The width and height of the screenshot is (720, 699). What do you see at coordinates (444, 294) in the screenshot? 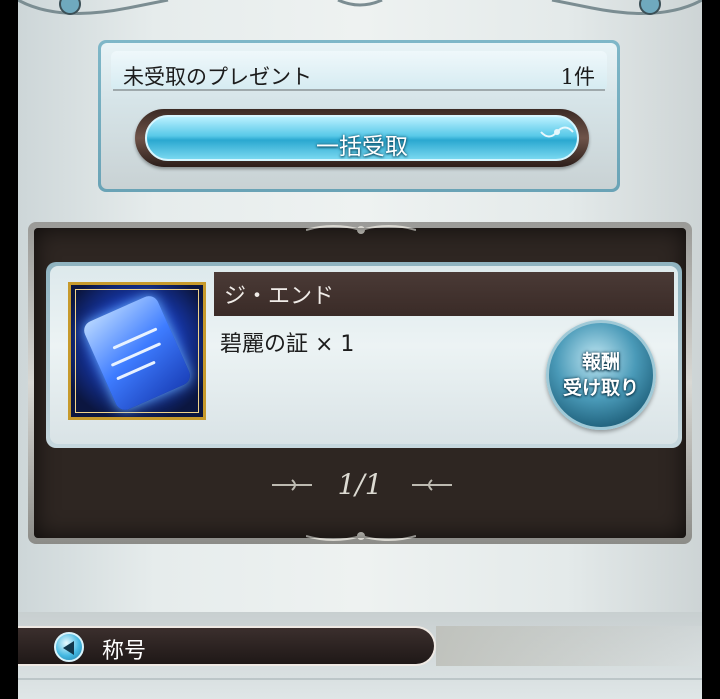
I see `item-name-bar: ジ・エンド` at bounding box center [444, 294].